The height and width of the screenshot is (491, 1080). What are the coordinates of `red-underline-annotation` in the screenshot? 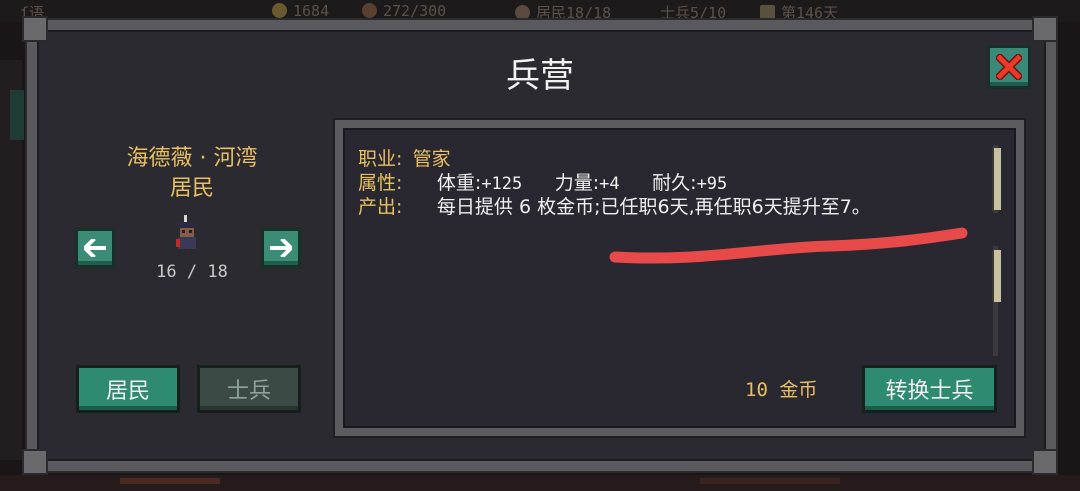 It's located at (788, 245).